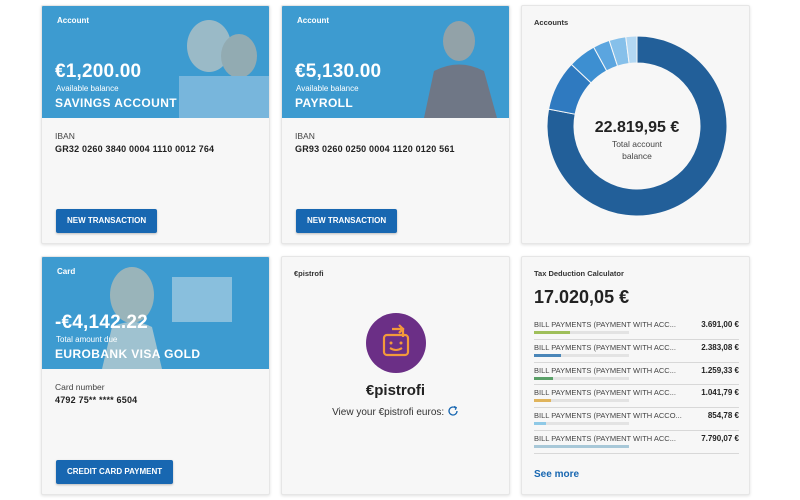 This screenshot has width=800, height=500. I want to click on tax-item-value: 7.790,07 €, so click(720, 438).